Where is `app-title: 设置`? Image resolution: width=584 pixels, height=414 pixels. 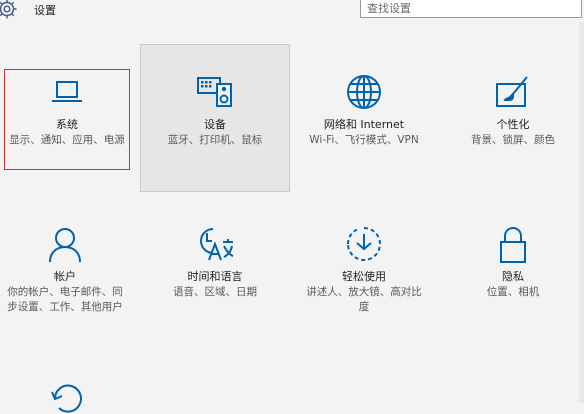 app-title: 设置 is located at coordinates (45, 10).